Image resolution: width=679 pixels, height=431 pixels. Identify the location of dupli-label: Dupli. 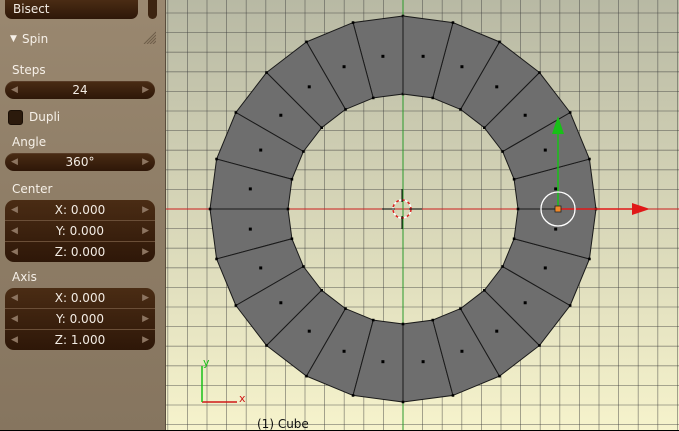
(45, 117).